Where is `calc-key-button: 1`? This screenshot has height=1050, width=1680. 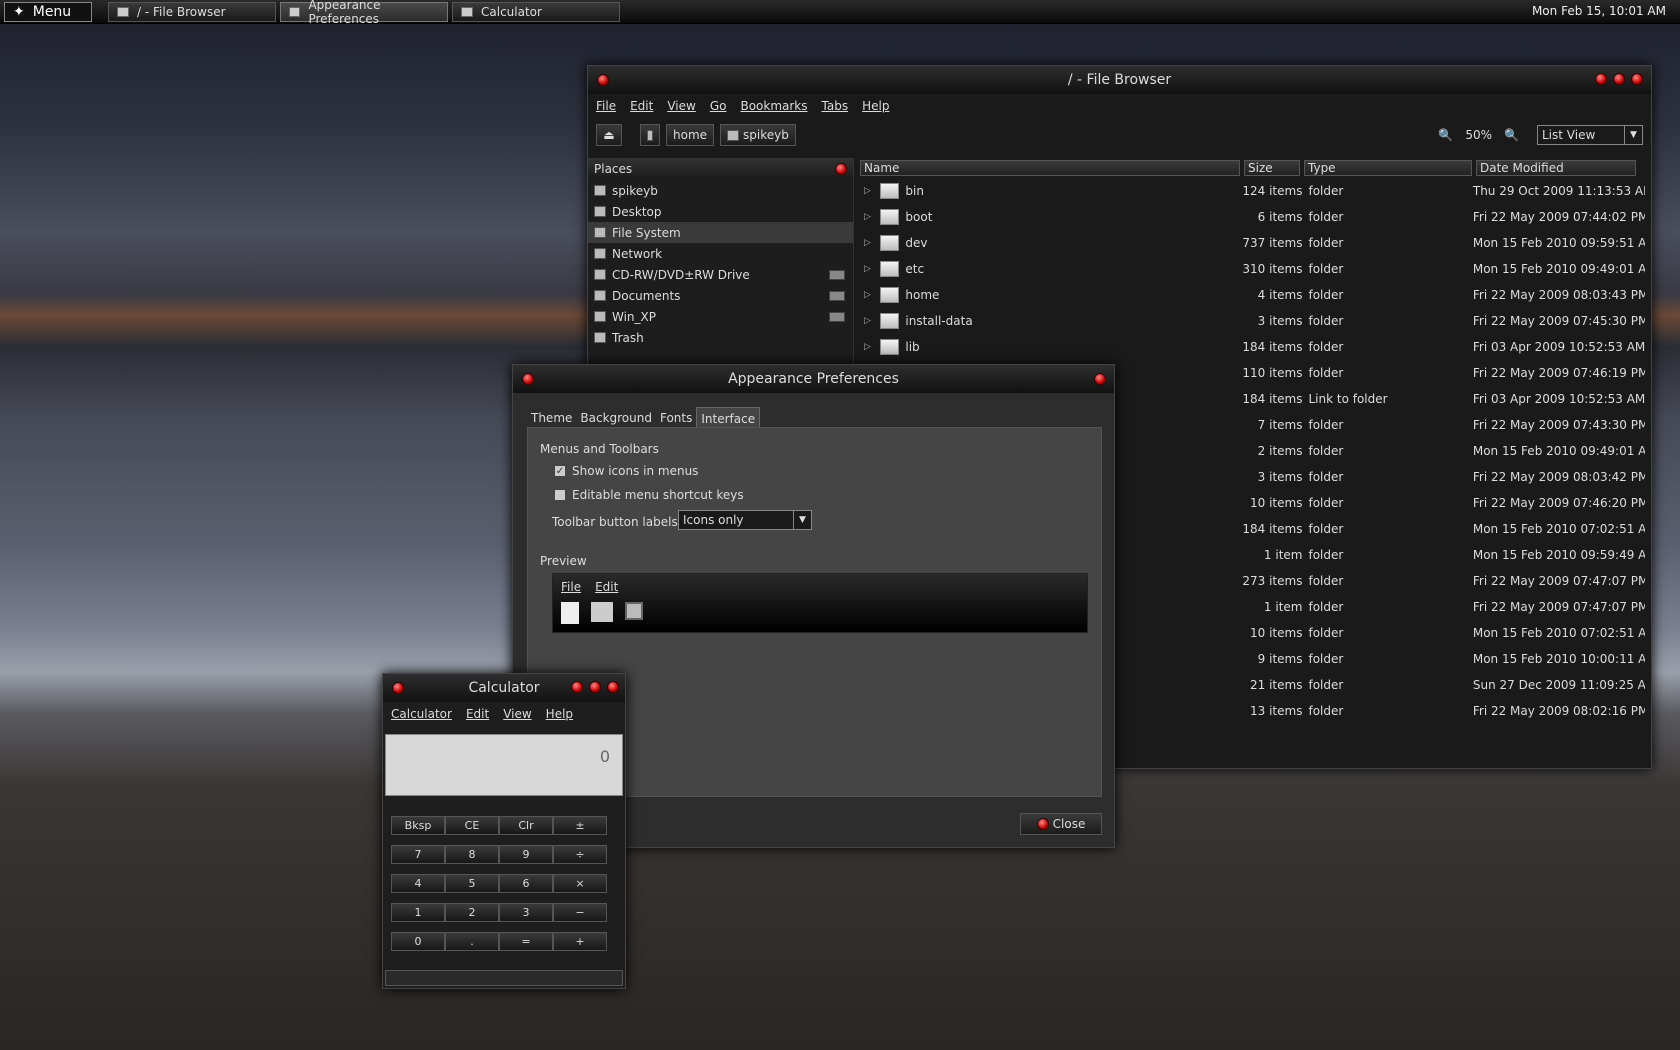 calc-key-button: 1 is located at coordinates (418, 912).